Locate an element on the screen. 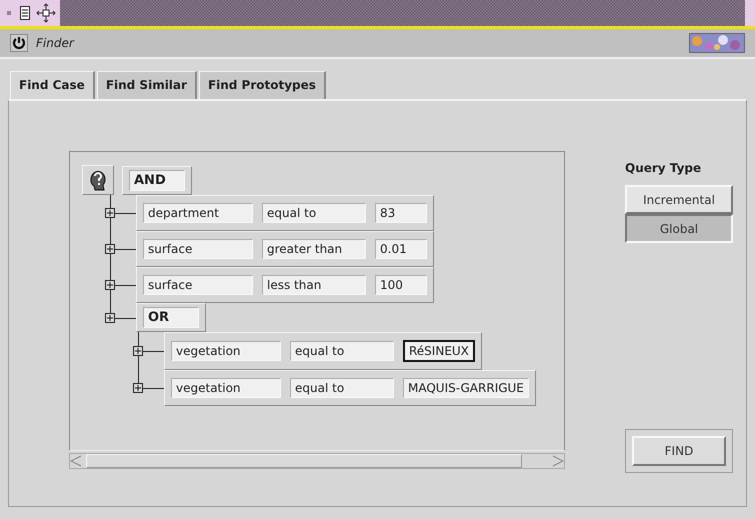 The height and width of the screenshot is (519, 755). value-field: 100 is located at coordinates (401, 285).